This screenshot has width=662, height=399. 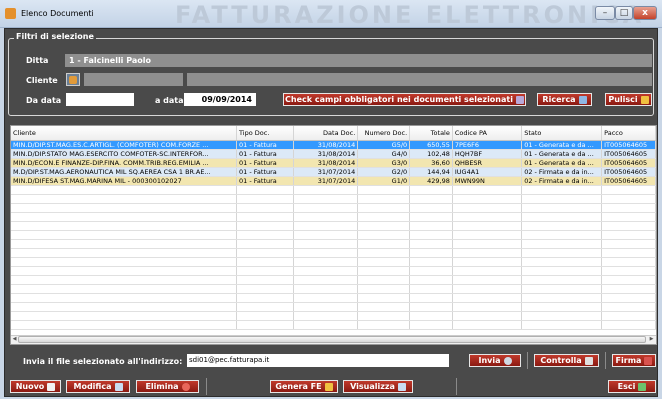 What do you see at coordinates (634, 360) in the screenshot?
I see `firma-button: Firma` at bounding box center [634, 360].